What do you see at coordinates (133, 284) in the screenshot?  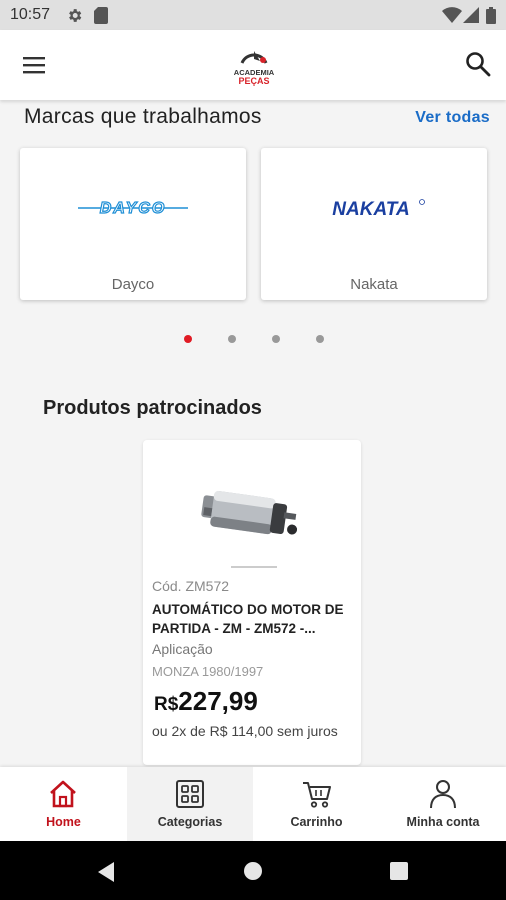 I see `brand-name-dayco: Dayco` at bounding box center [133, 284].